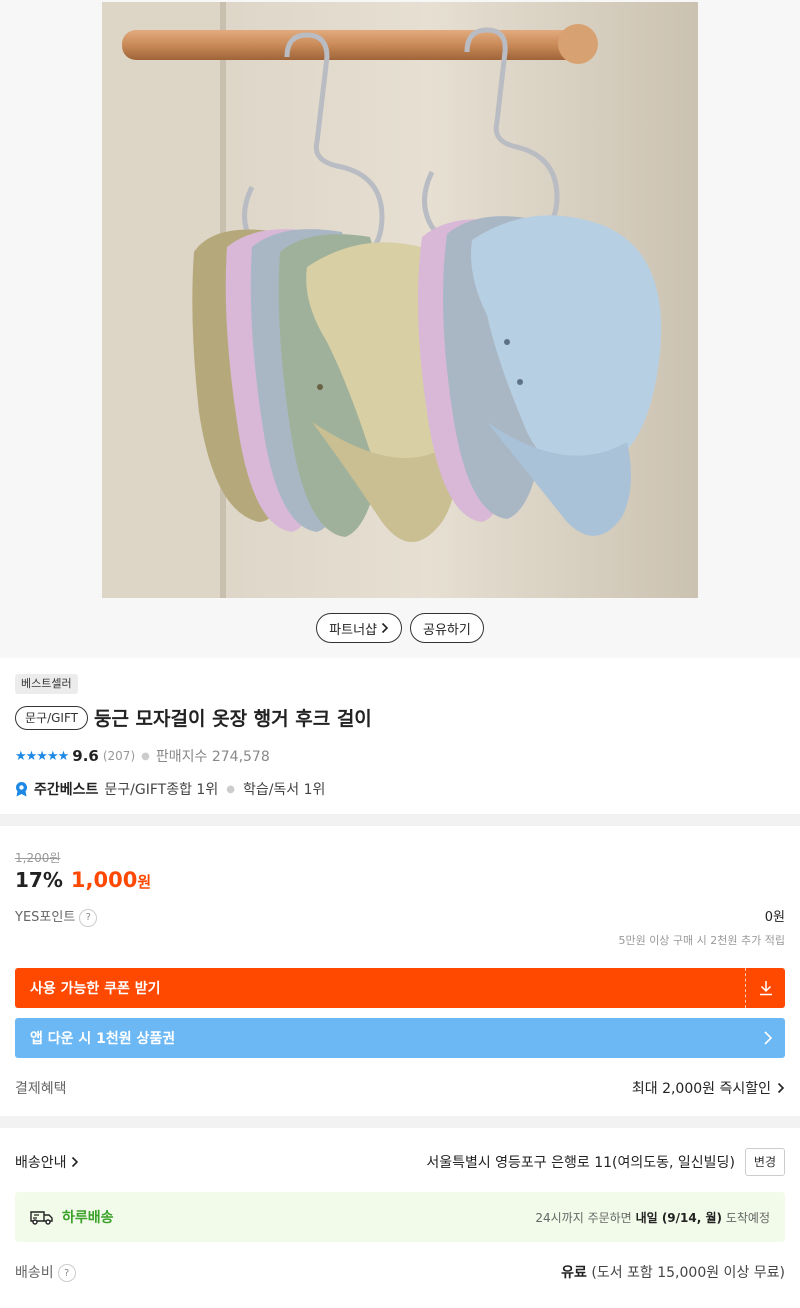  Describe the element at coordinates (88, 1218) in the screenshot. I see `one-day-delivery-label: 하루배송` at that location.